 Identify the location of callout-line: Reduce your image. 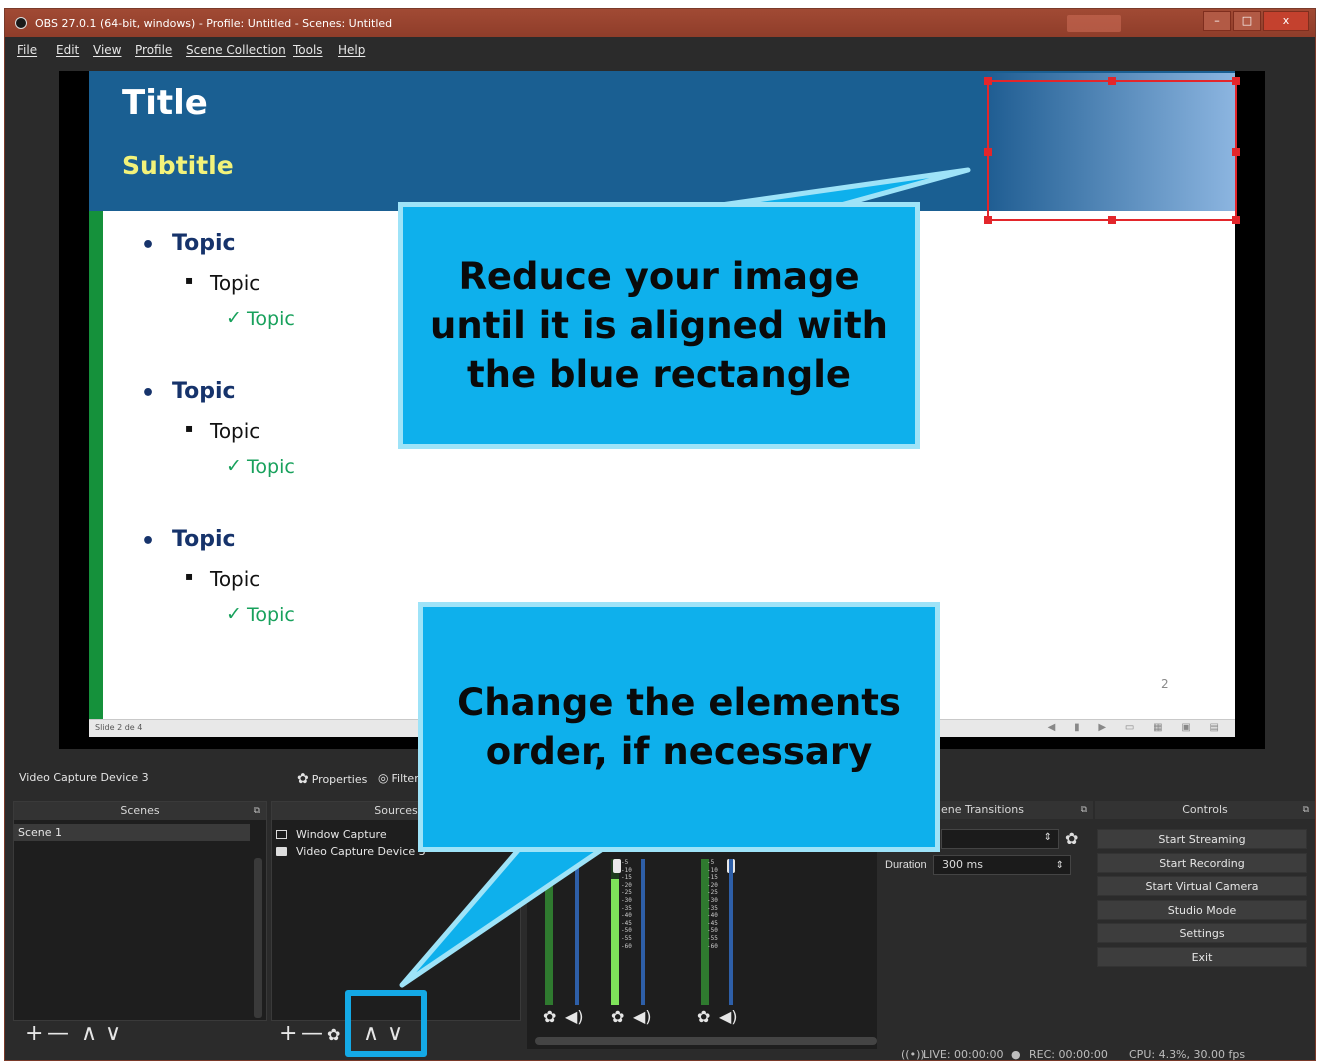
(659, 276).